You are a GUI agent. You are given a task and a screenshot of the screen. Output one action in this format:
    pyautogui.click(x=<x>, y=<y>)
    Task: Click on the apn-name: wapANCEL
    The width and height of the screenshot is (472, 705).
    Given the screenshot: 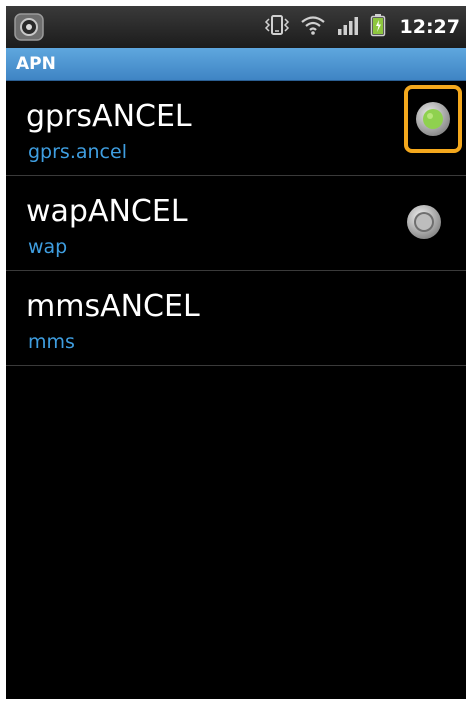 What is the action you would take?
    pyautogui.click(x=107, y=211)
    